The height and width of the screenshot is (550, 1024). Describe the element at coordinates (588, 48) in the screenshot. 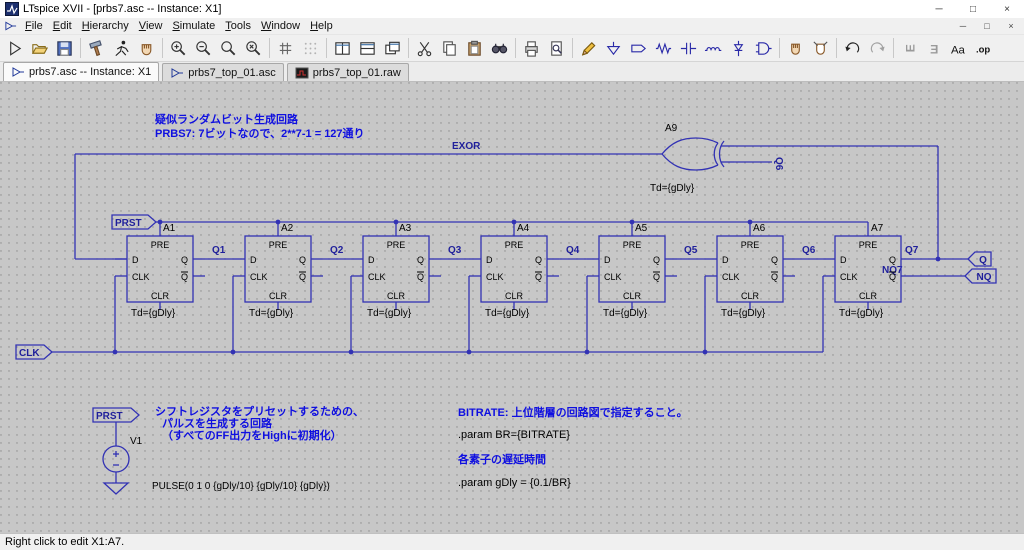

I see `wire-button` at that location.